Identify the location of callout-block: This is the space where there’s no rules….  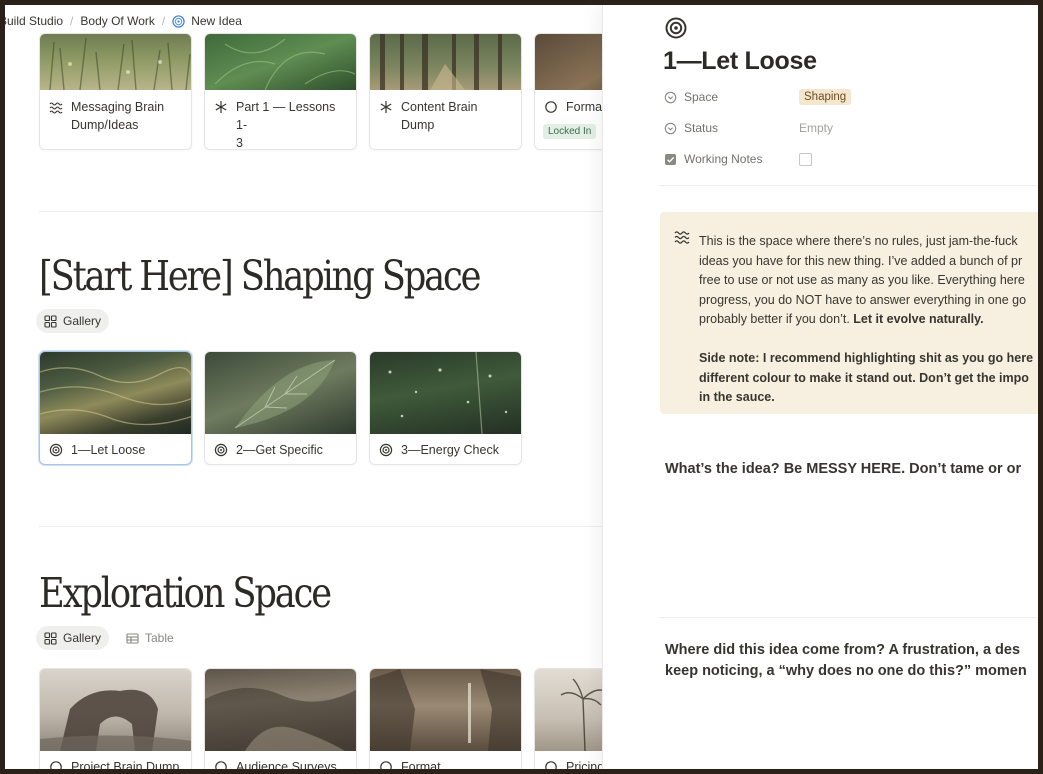
(849, 313).